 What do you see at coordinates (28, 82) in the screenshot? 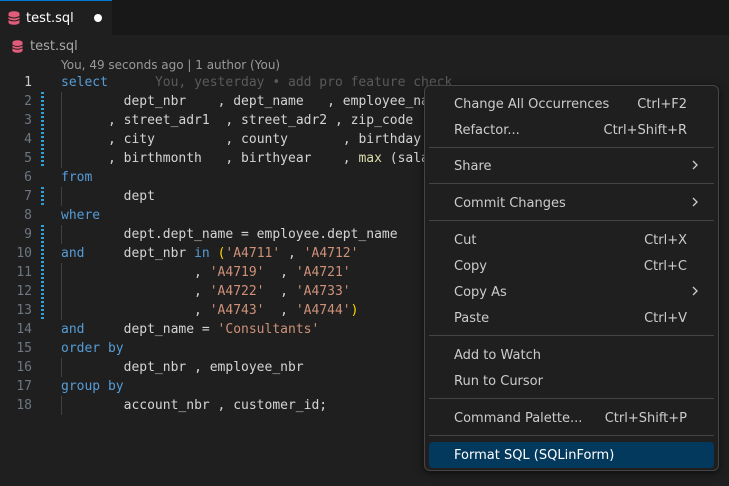
I see `line-number: 1` at bounding box center [28, 82].